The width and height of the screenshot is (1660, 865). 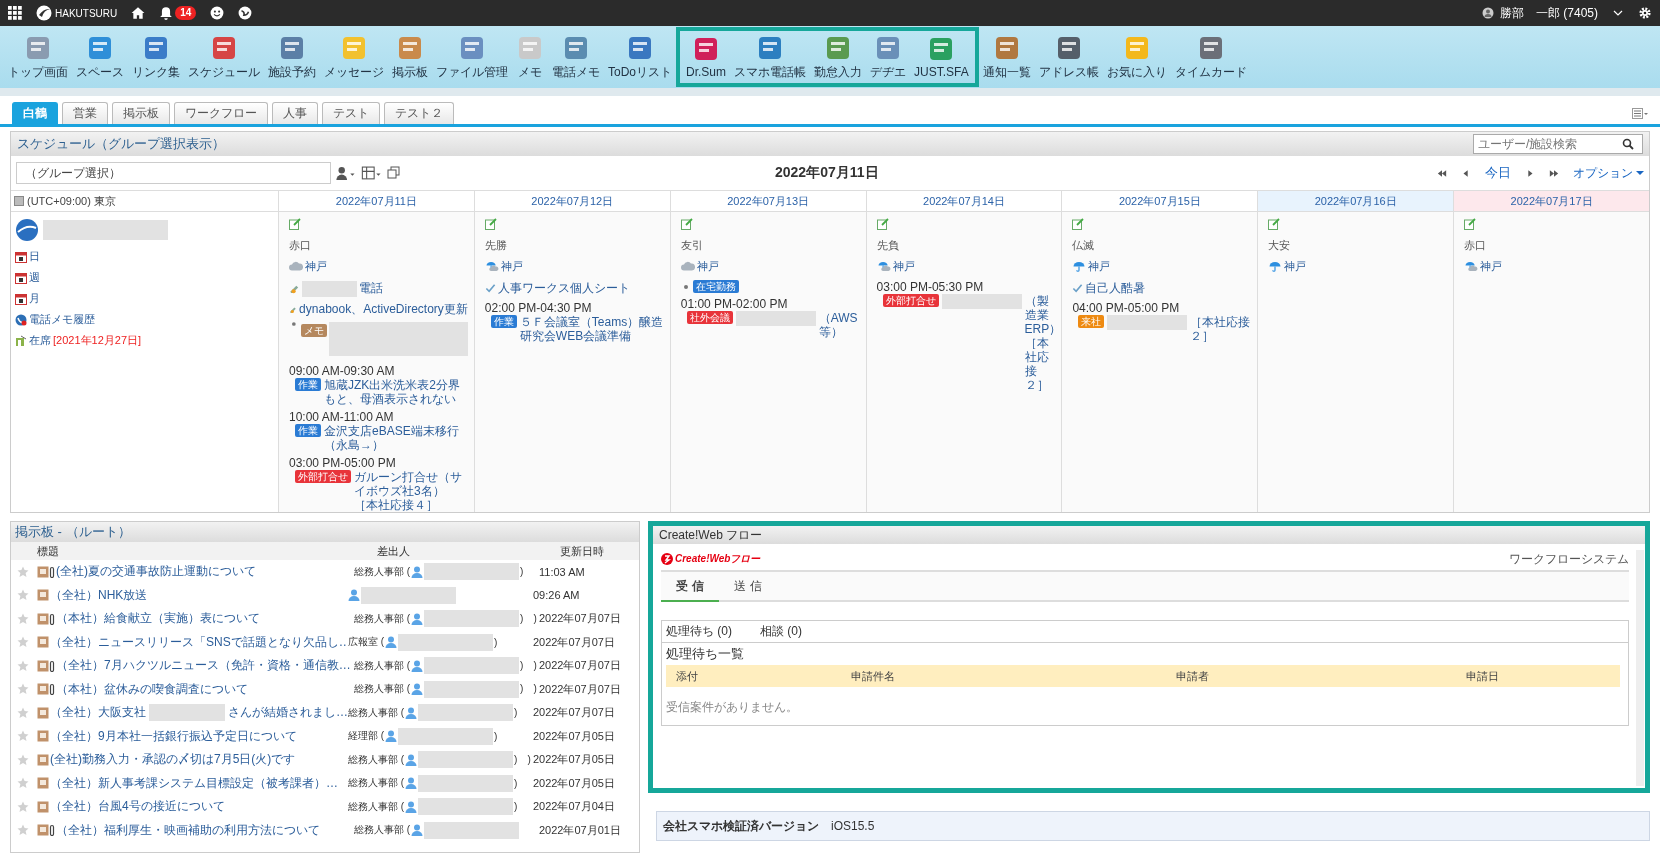 What do you see at coordinates (137, 807) in the screenshot?
I see `post-title-link: （全社）台風4号の接近について` at bounding box center [137, 807].